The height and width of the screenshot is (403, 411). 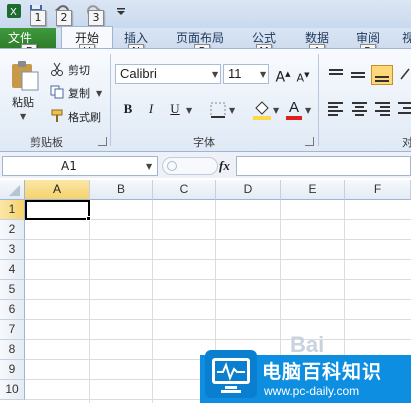 What do you see at coordinates (175, 109) in the screenshot?
I see `underline-button: U` at bounding box center [175, 109].